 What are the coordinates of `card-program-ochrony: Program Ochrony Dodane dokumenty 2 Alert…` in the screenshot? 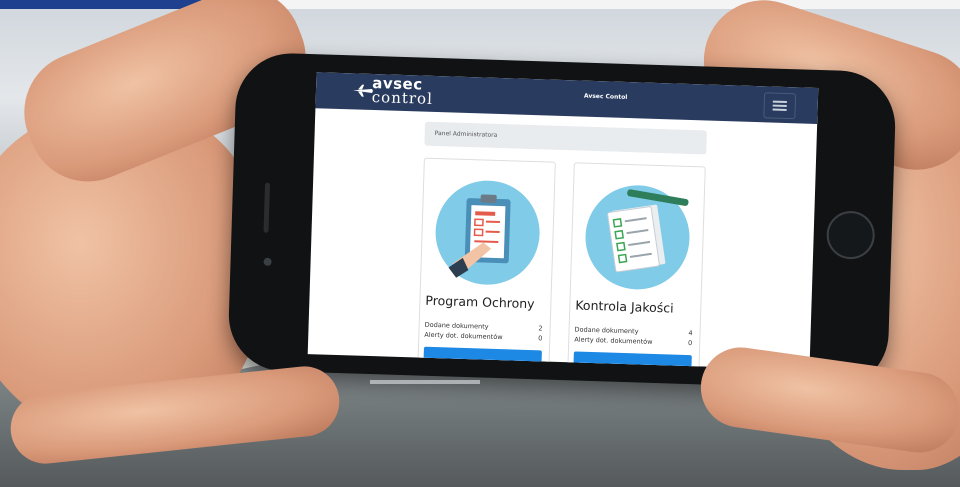 It's located at (486, 263).